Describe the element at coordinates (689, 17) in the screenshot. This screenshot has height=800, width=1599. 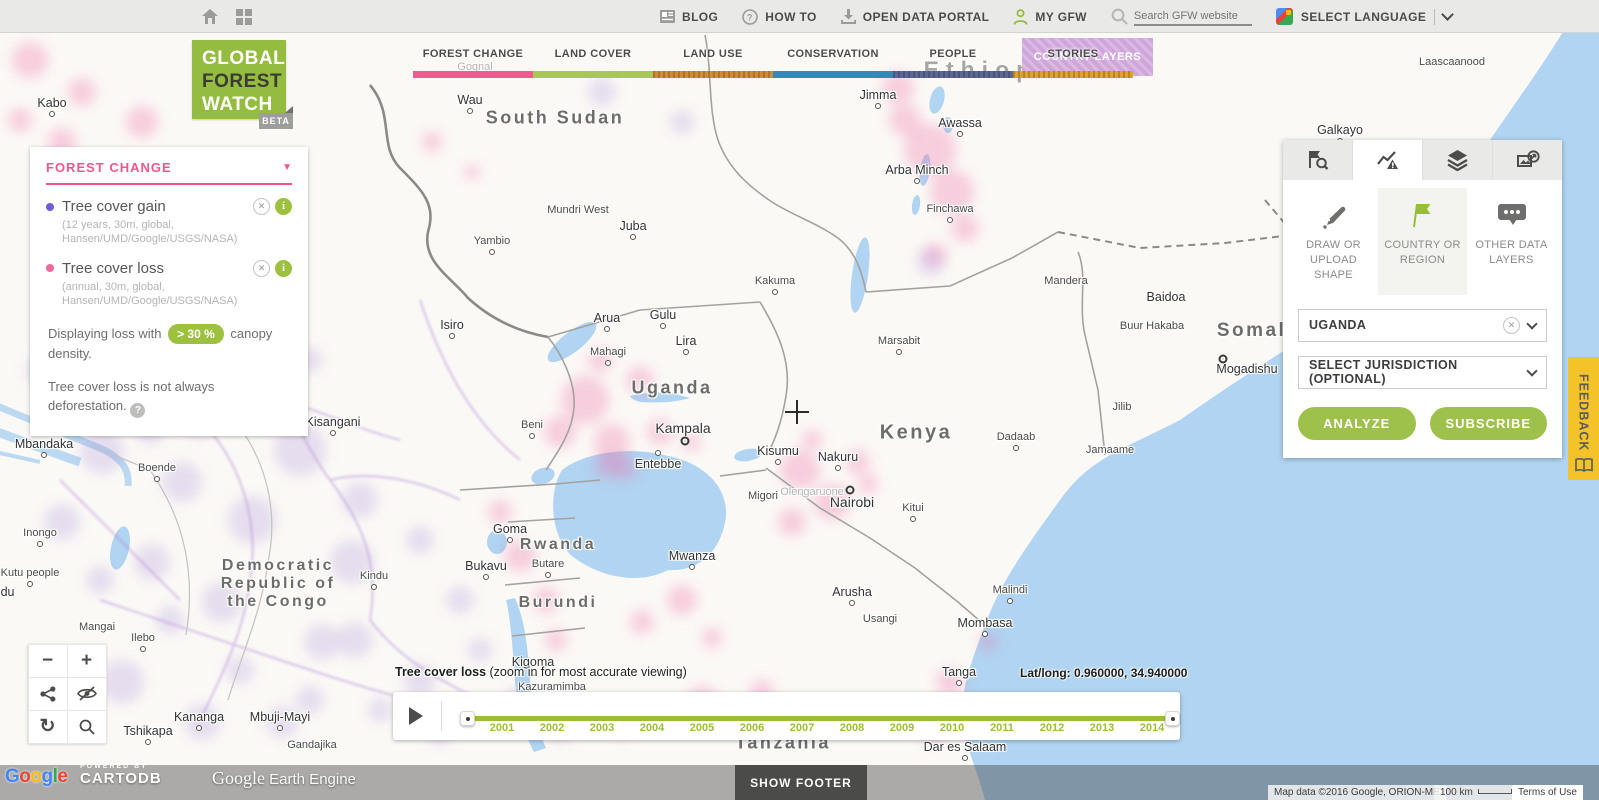
I see `blog-link: BLOG` at that location.